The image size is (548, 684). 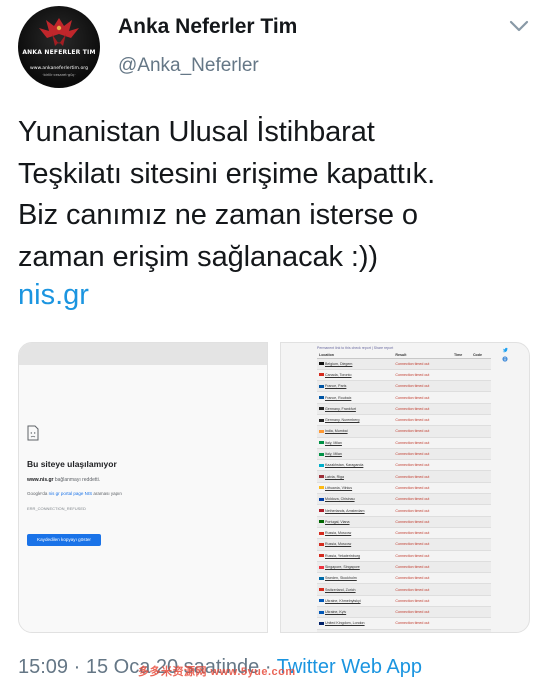 I want to click on location-cell: Belgium, Diegem, so click(x=355, y=364).